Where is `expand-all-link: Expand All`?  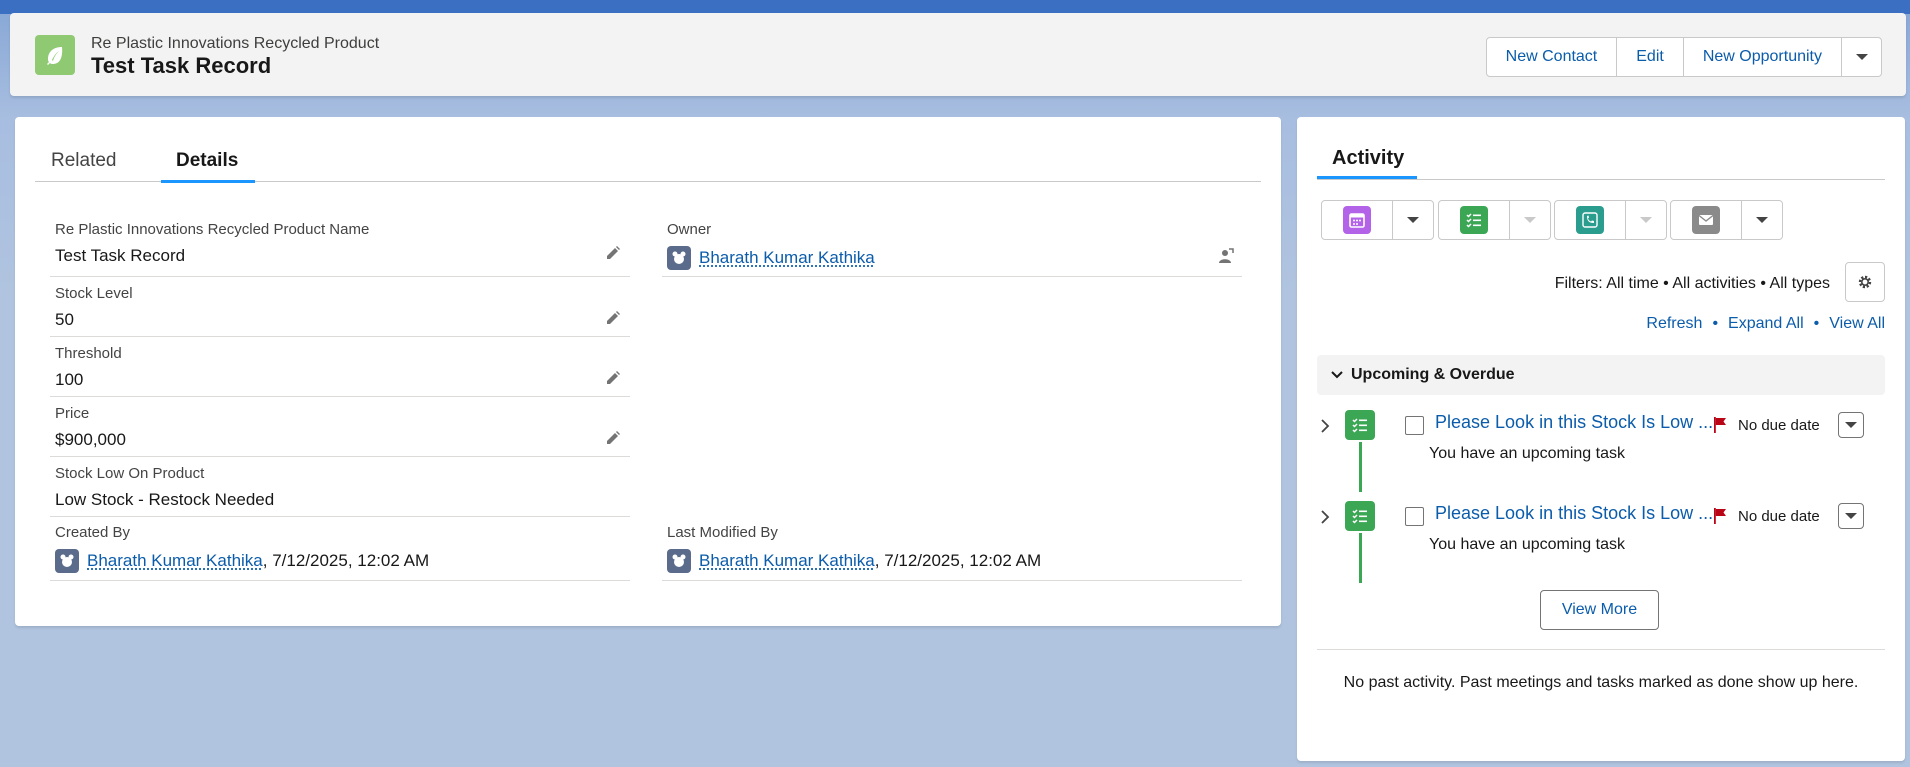 expand-all-link: Expand All is located at coordinates (1766, 324).